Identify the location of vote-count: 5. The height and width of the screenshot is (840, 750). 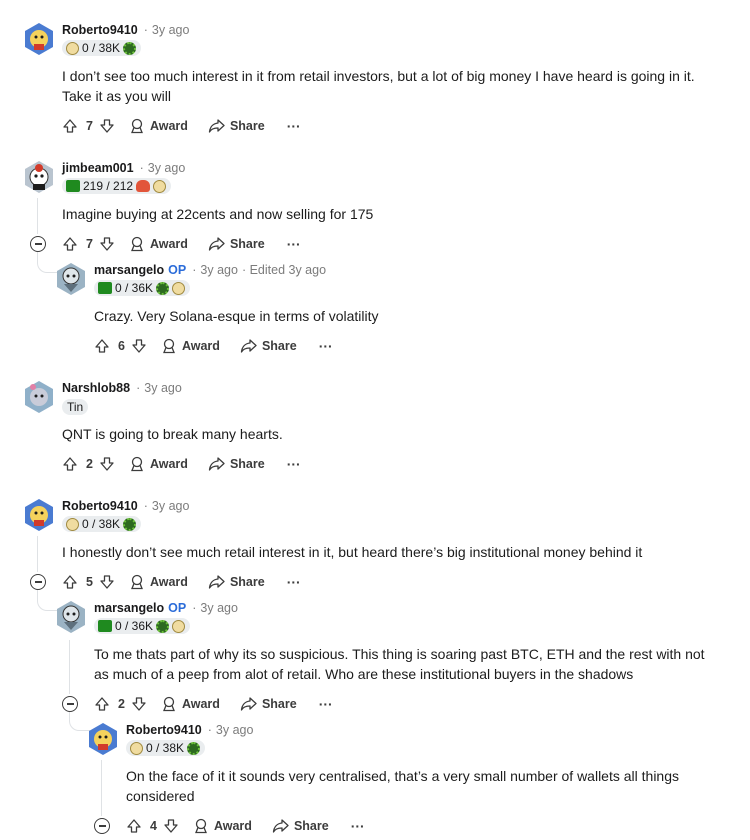
(89, 582).